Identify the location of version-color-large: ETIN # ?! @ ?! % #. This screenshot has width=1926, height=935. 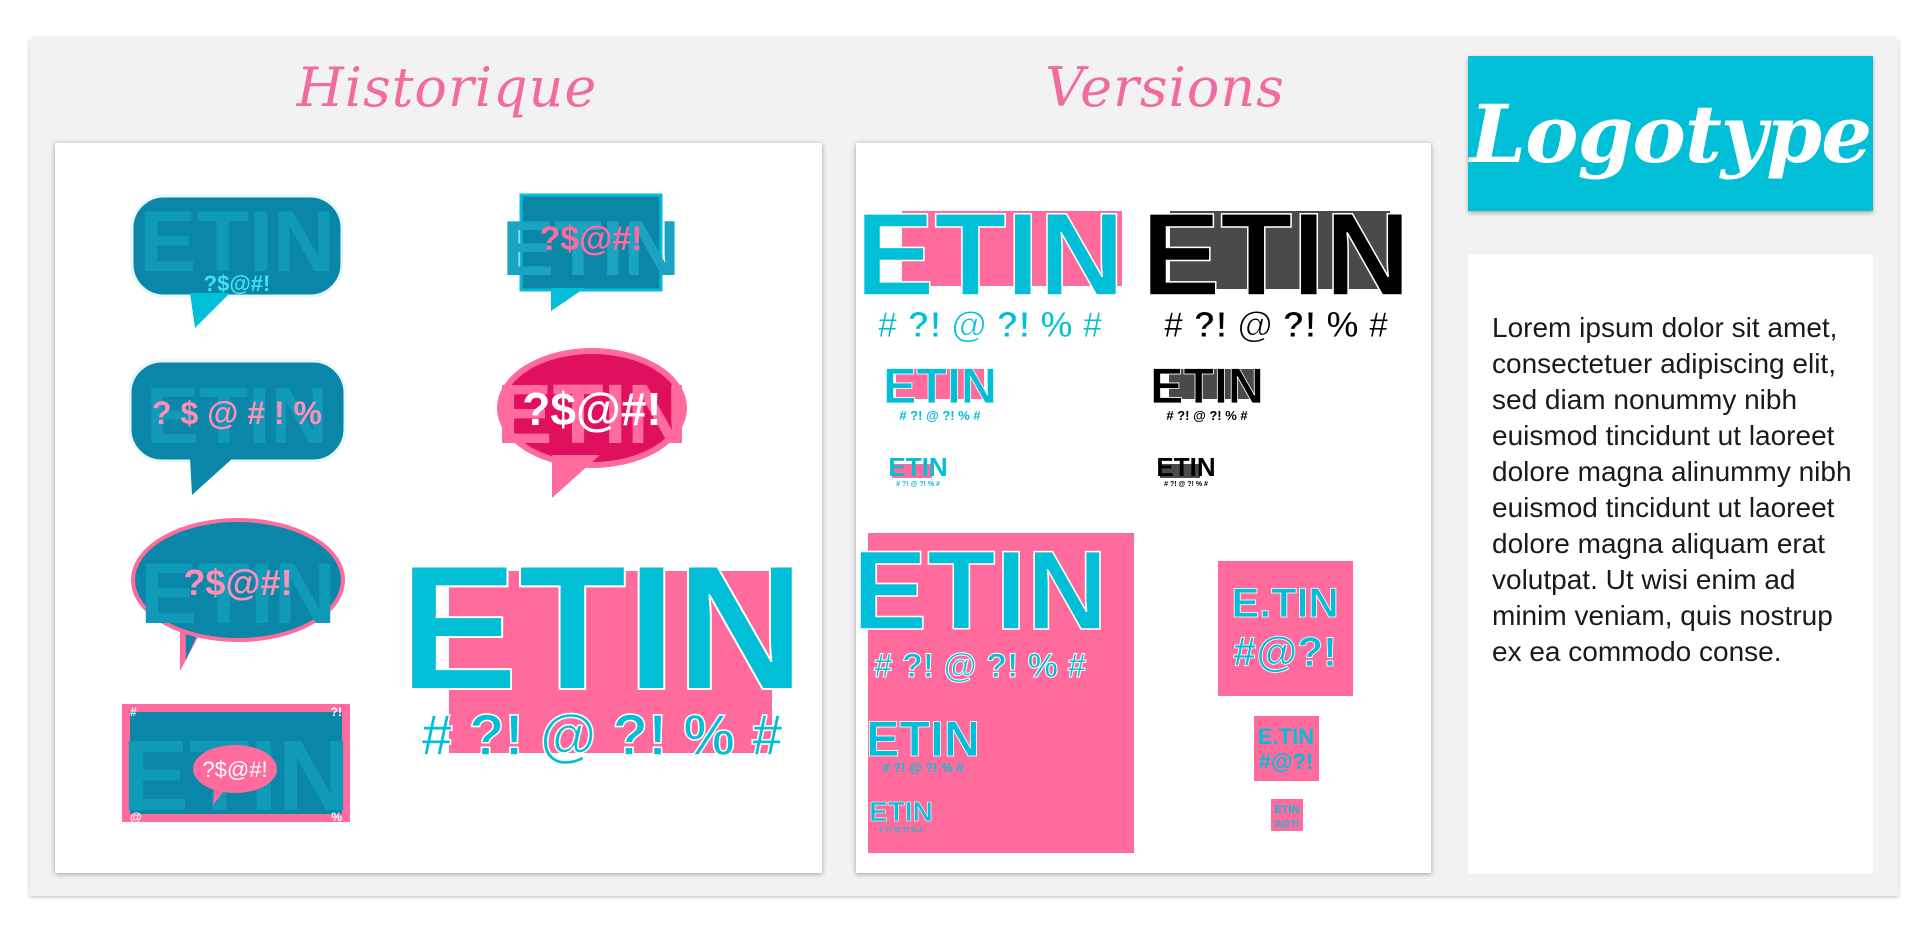
(990, 266).